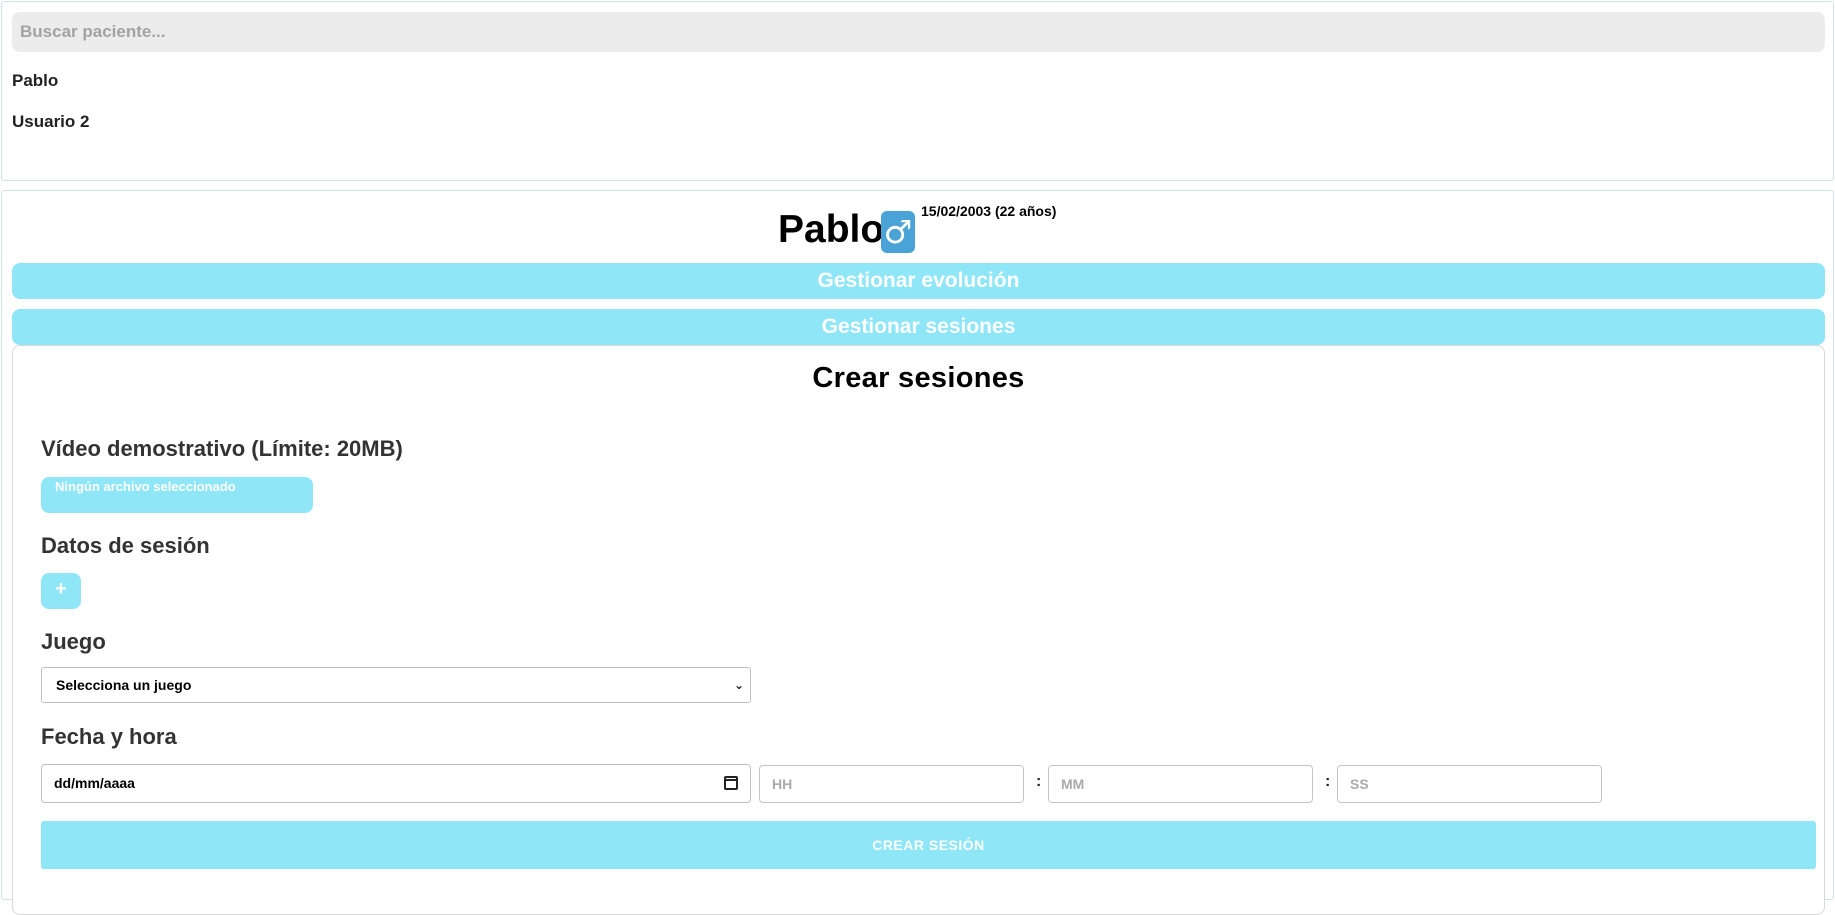 The height and width of the screenshot is (915, 1835). Describe the element at coordinates (918, 327) in the screenshot. I see `manage-sessions-button: Gestionar sesiones` at that location.